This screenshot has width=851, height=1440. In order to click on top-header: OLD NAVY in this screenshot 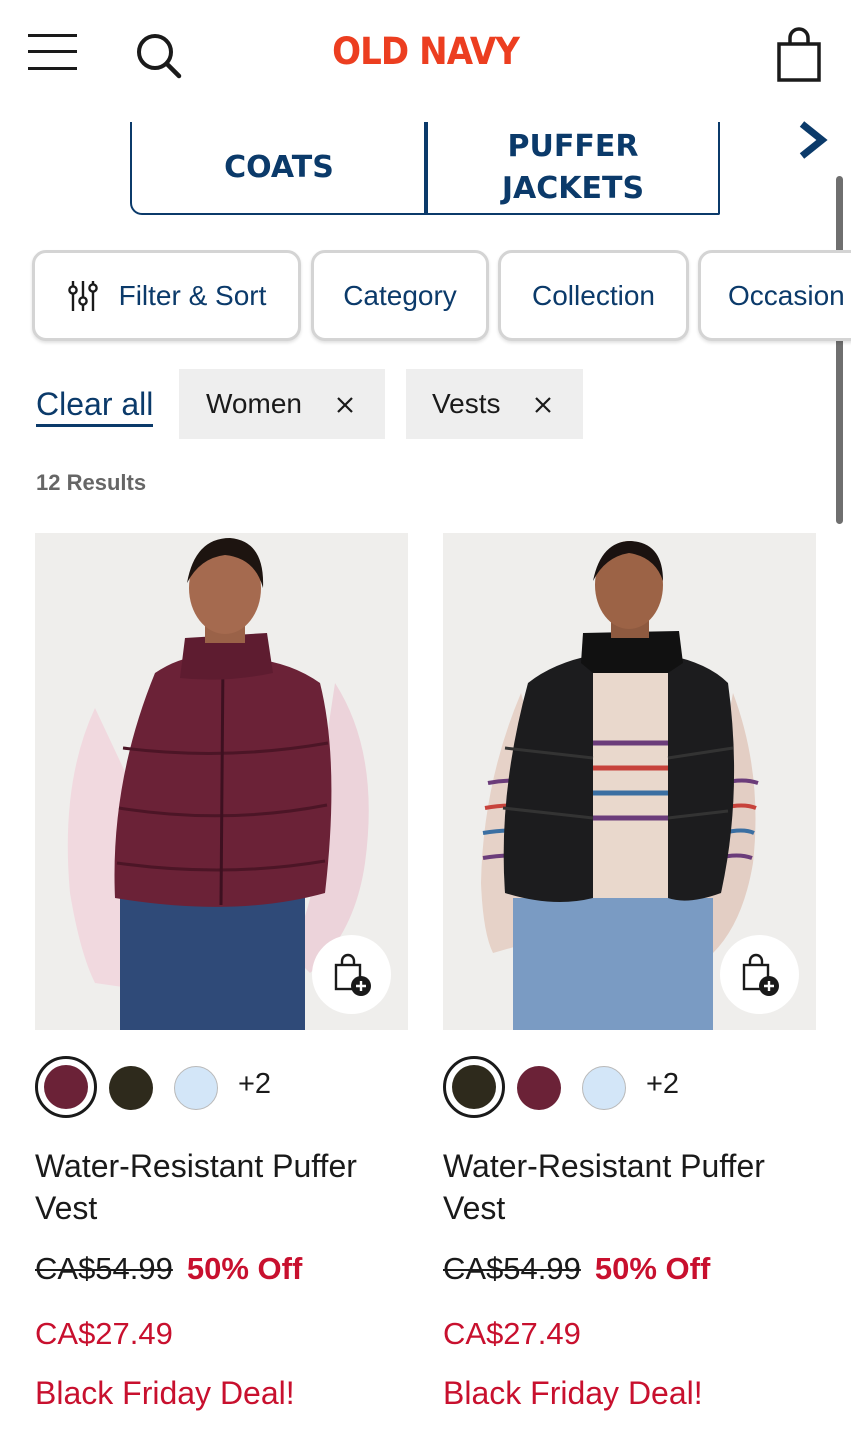, I will do `click(425, 54)`.